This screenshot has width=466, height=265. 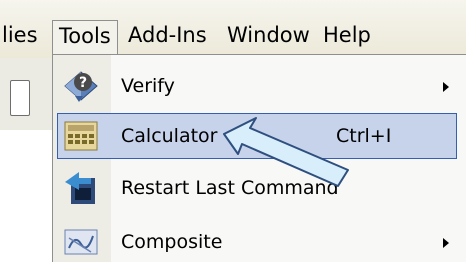 I want to click on calculator-icon, so click(x=81, y=136).